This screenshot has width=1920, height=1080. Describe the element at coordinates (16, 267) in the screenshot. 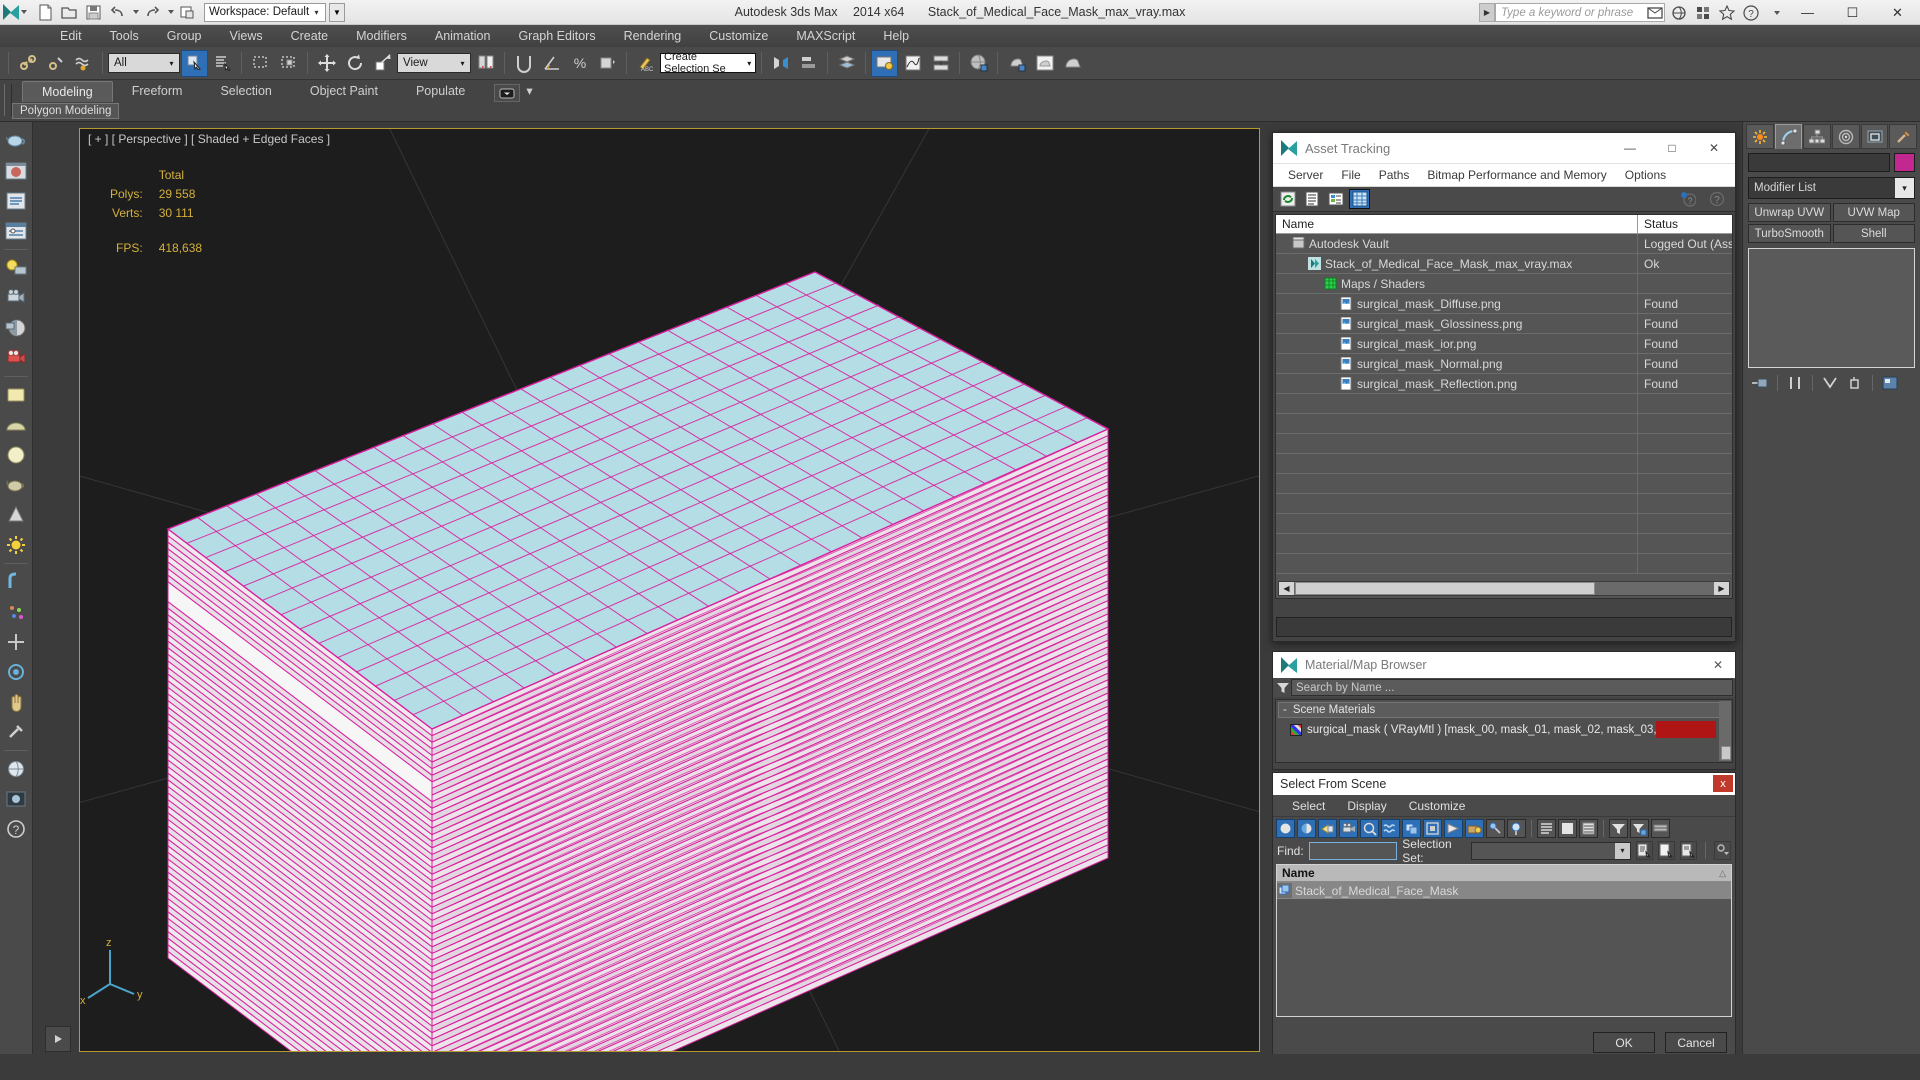

I see `lights-icon` at that location.